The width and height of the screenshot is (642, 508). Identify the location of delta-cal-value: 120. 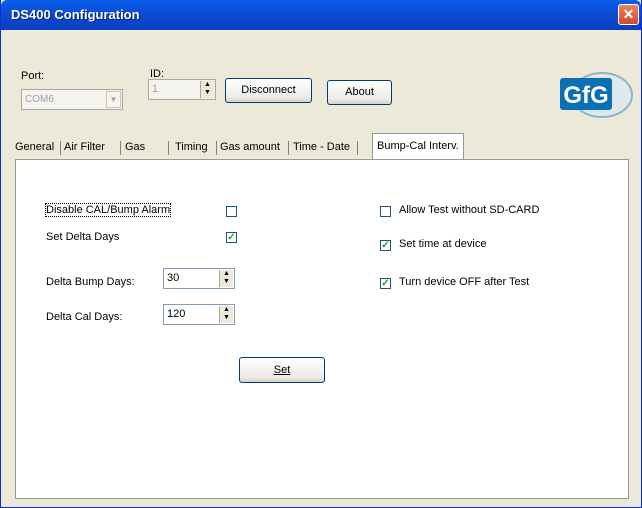
(176, 314).